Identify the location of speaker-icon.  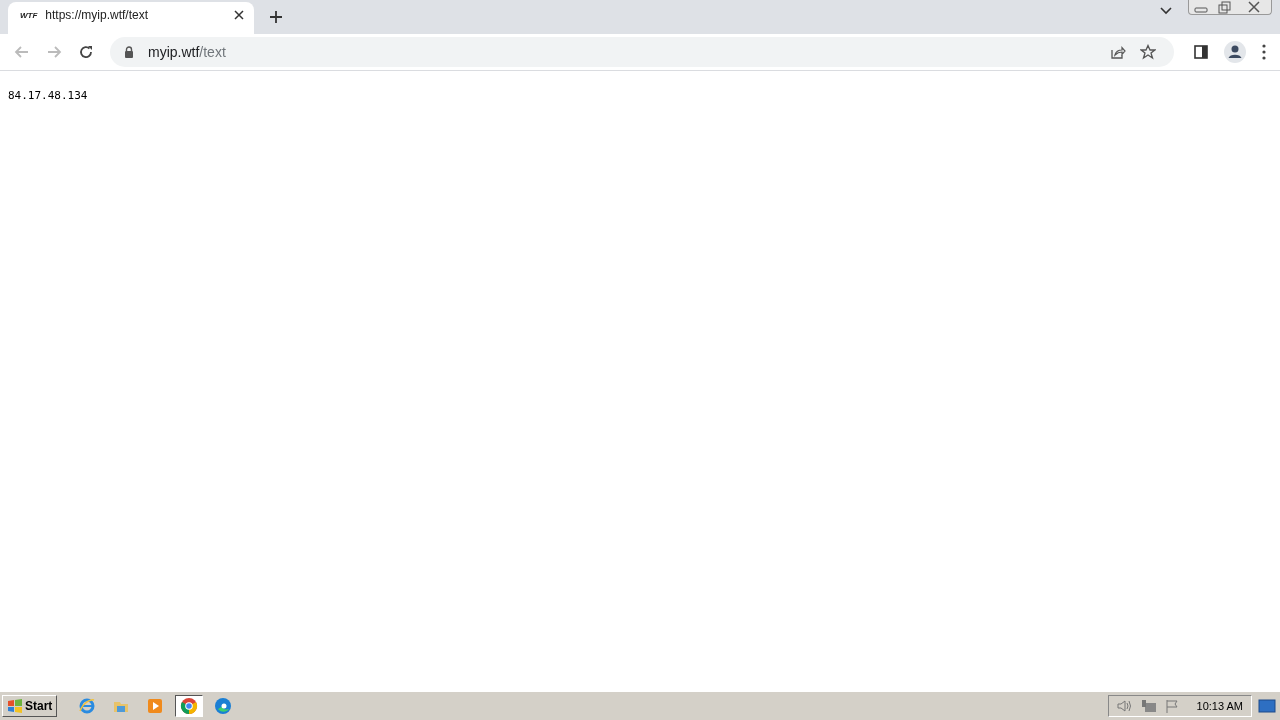
(1124, 706).